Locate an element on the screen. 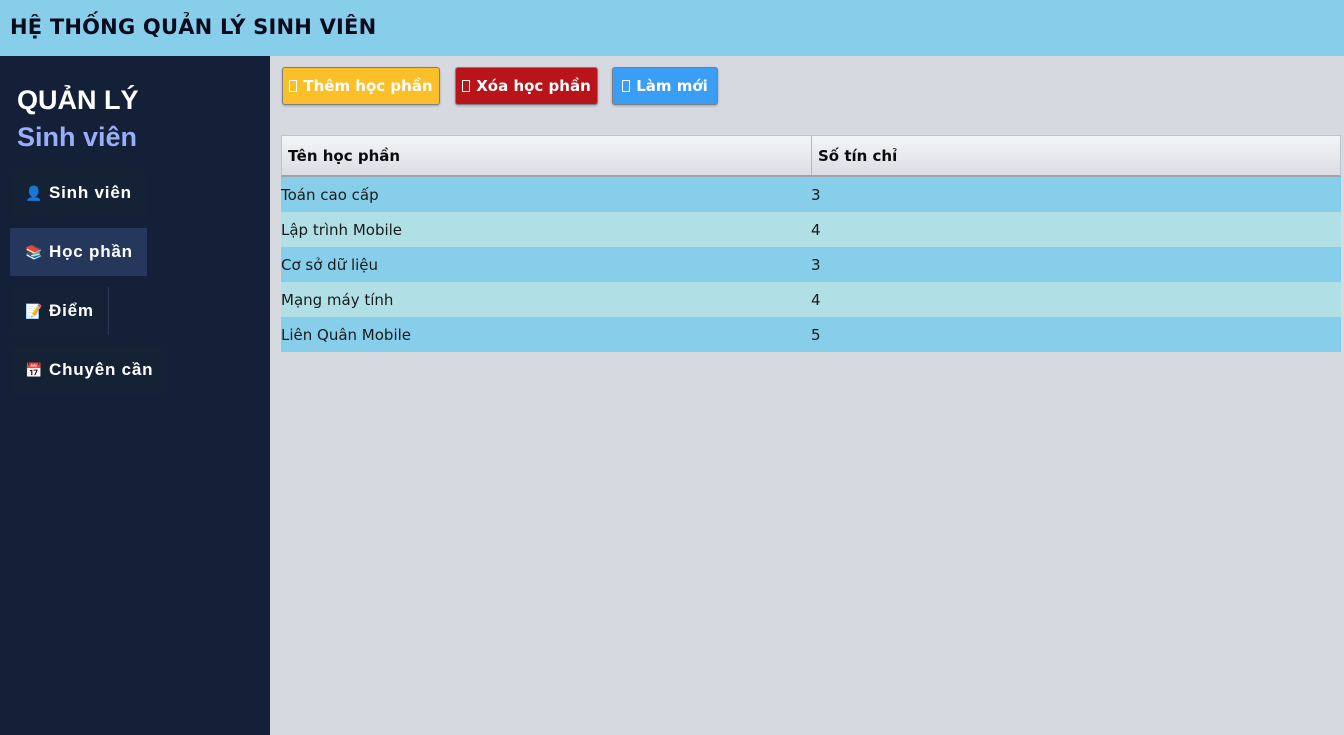  course-name-cell: Mạng máy tính is located at coordinates (337, 299).